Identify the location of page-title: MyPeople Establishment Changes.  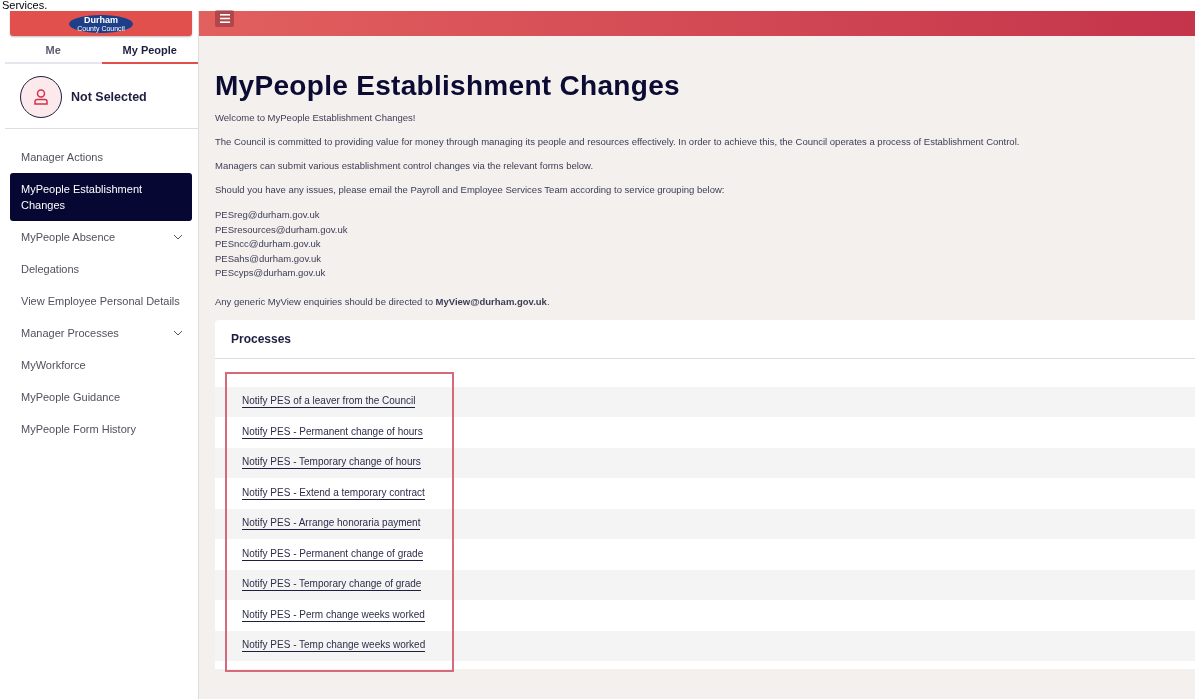
(448, 86).